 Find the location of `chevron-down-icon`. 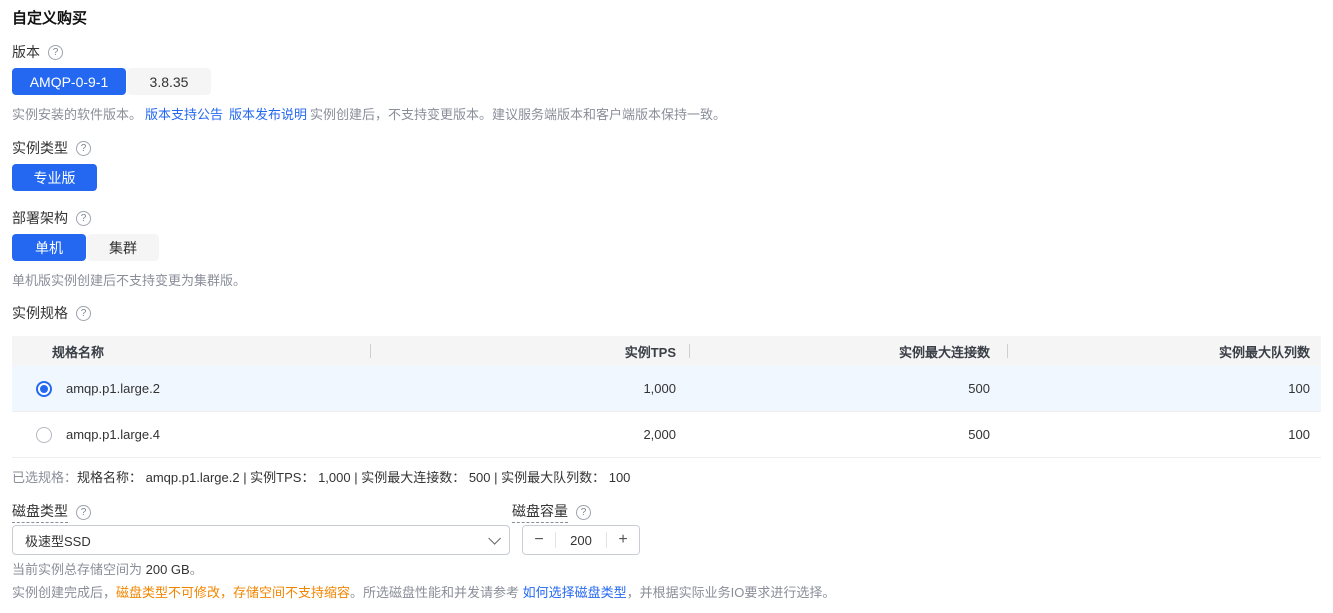

chevron-down-icon is located at coordinates (494, 538).